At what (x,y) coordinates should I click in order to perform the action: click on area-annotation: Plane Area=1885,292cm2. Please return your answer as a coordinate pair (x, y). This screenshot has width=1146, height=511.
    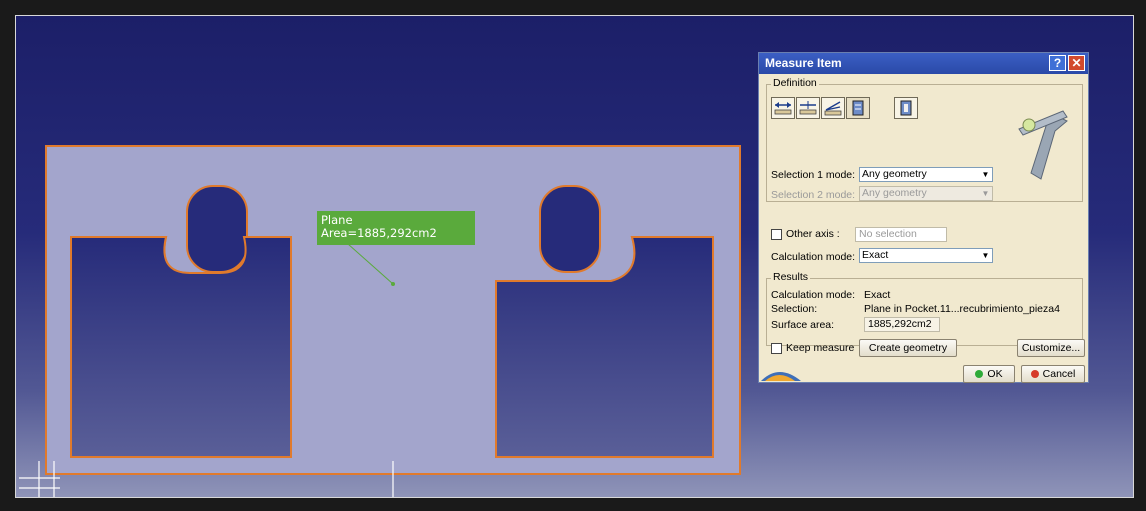
    Looking at the image, I should click on (396, 228).